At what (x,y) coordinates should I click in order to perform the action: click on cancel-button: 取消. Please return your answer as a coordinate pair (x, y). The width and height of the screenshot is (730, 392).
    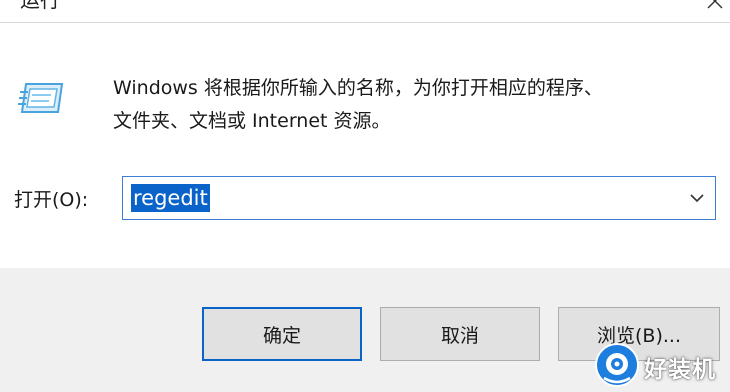
    Looking at the image, I should click on (460, 334).